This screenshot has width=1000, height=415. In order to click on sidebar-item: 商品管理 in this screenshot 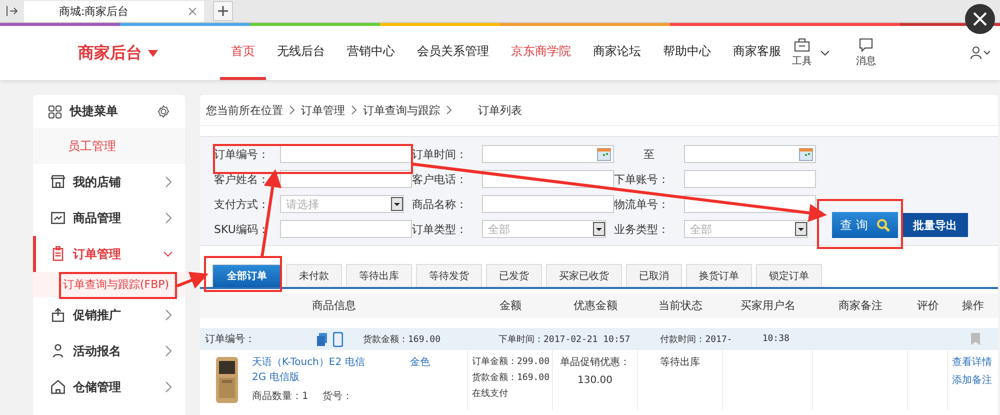, I will do `click(109, 218)`.